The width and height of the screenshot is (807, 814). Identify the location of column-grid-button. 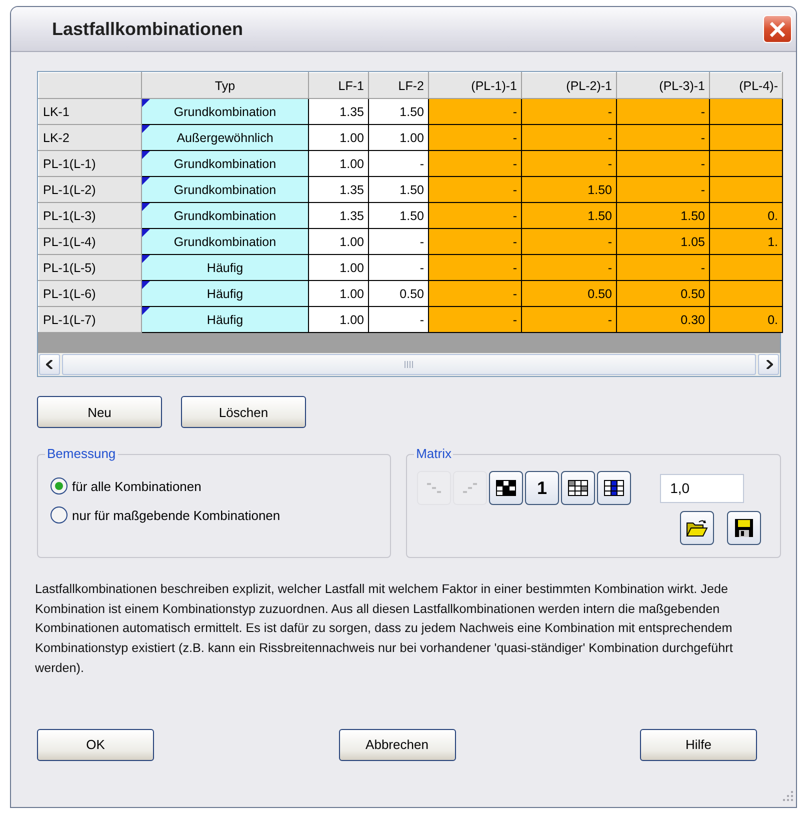
(614, 488).